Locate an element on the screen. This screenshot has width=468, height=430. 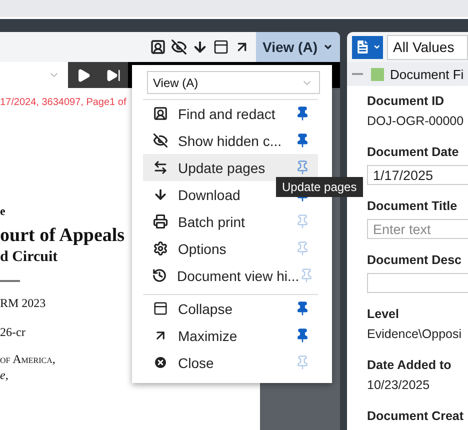
field-value: Evidence\Opposi is located at coordinates (414, 334).